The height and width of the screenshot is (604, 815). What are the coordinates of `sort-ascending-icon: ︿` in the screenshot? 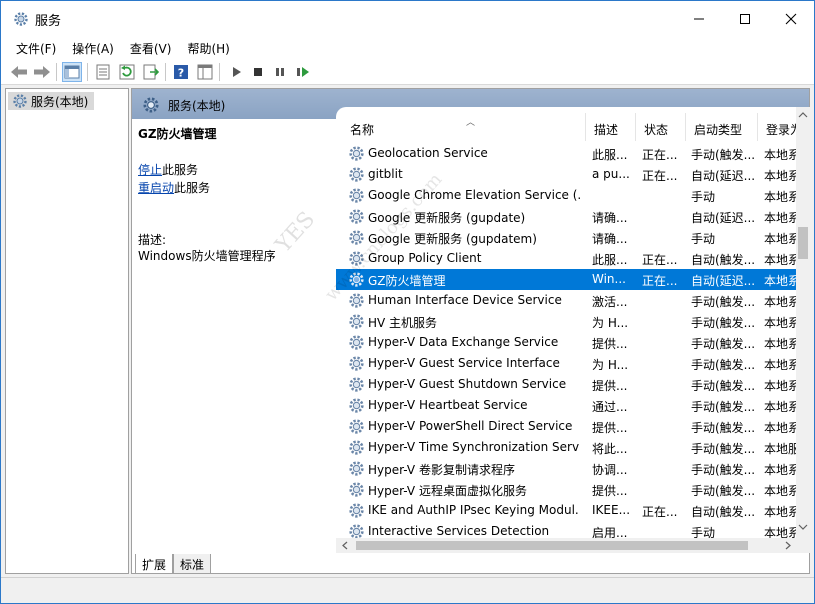 It's located at (471, 123).